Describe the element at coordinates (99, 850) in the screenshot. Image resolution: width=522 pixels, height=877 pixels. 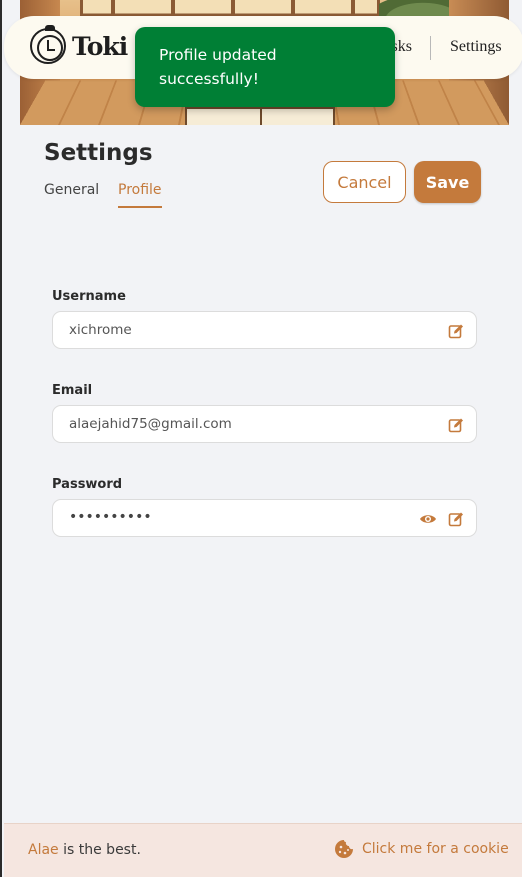
I see `tagline-text: is the best.` at that location.